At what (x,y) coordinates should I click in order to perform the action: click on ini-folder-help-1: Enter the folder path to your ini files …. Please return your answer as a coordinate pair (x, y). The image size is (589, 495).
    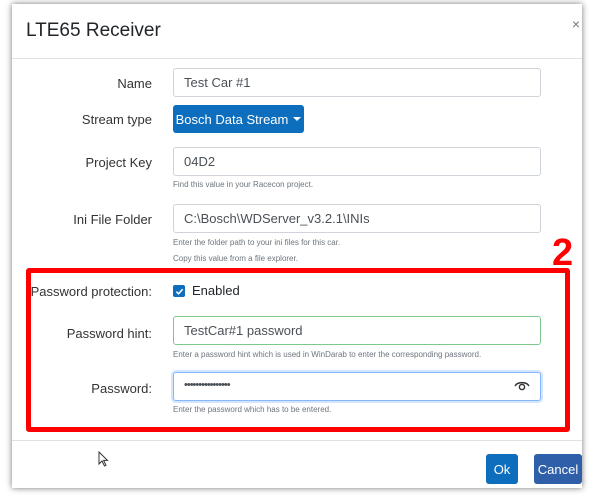
    Looking at the image, I should click on (257, 242).